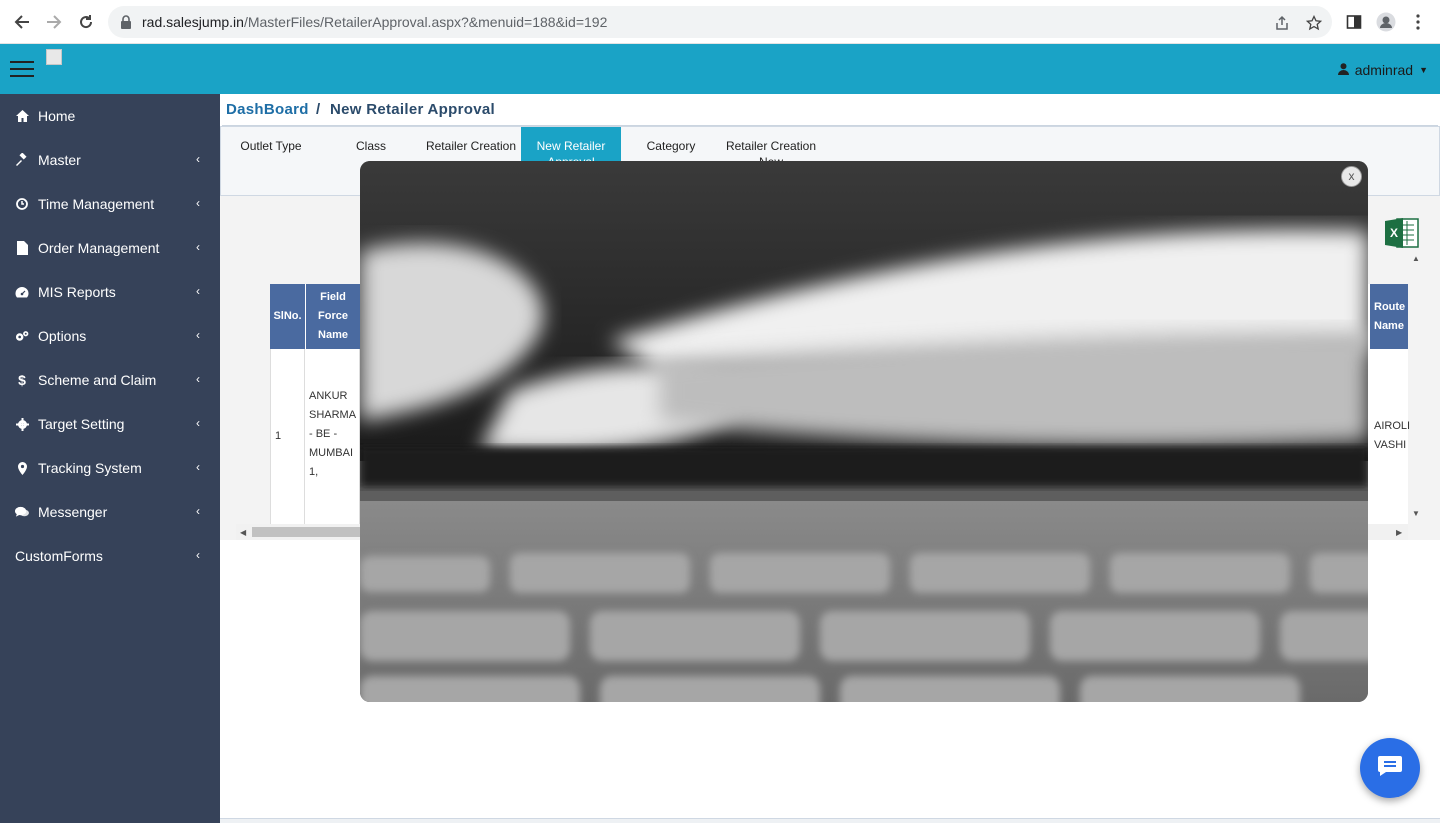  Describe the element at coordinates (1343, 70) in the screenshot. I see `user-icon` at that location.